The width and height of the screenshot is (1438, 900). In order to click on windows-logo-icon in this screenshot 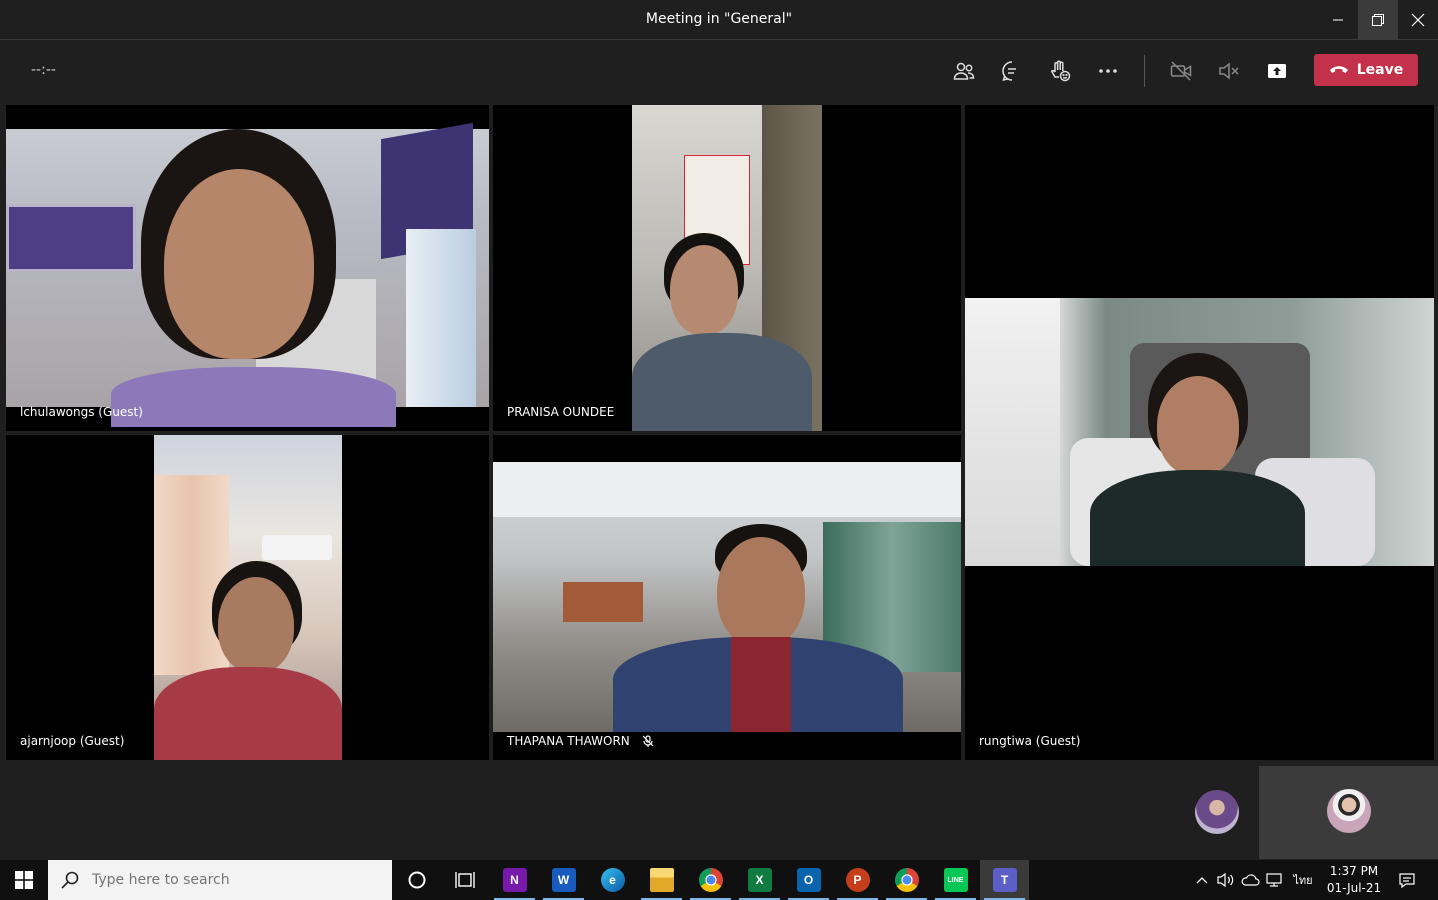, I will do `click(24, 880)`.